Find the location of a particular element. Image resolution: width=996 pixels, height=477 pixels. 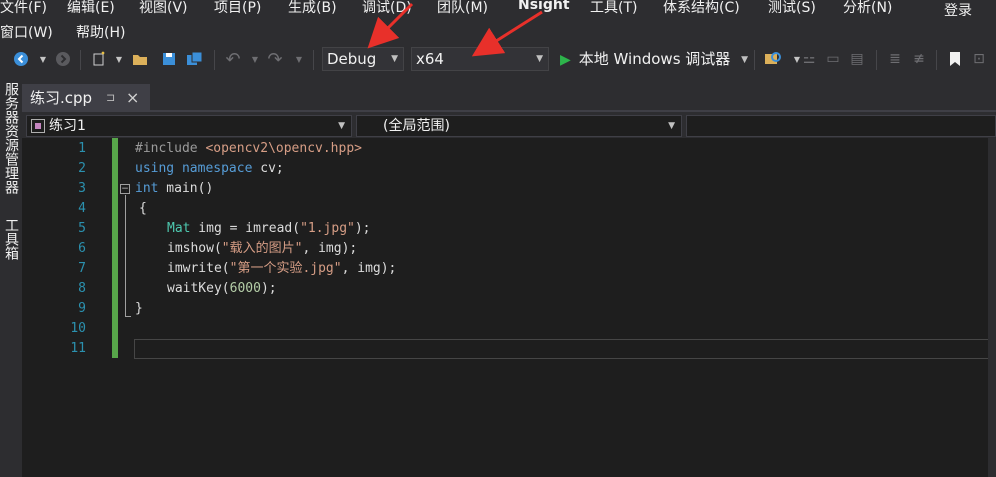

quick-info-icon: ⚍ is located at coordinates (809, 59).